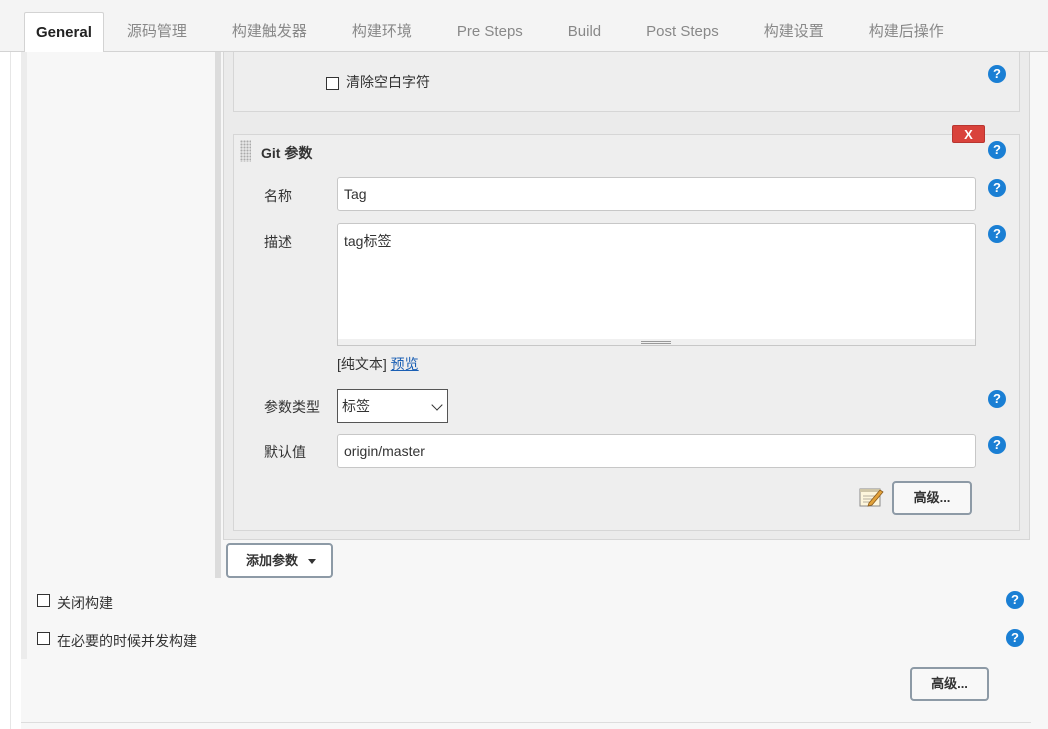 The width and height of the screenshot is (1048, 729). What do you see at coordinates (168, 32) in the screenshot?
I see `tab-scm: 源码管理` at bounding box center [168, 32].